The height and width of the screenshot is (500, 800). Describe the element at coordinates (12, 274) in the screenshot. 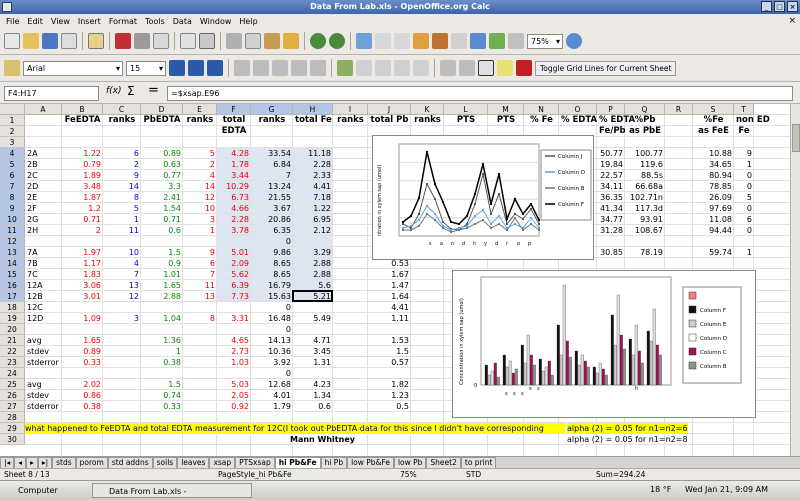

I see `row-header: 15` at that location.